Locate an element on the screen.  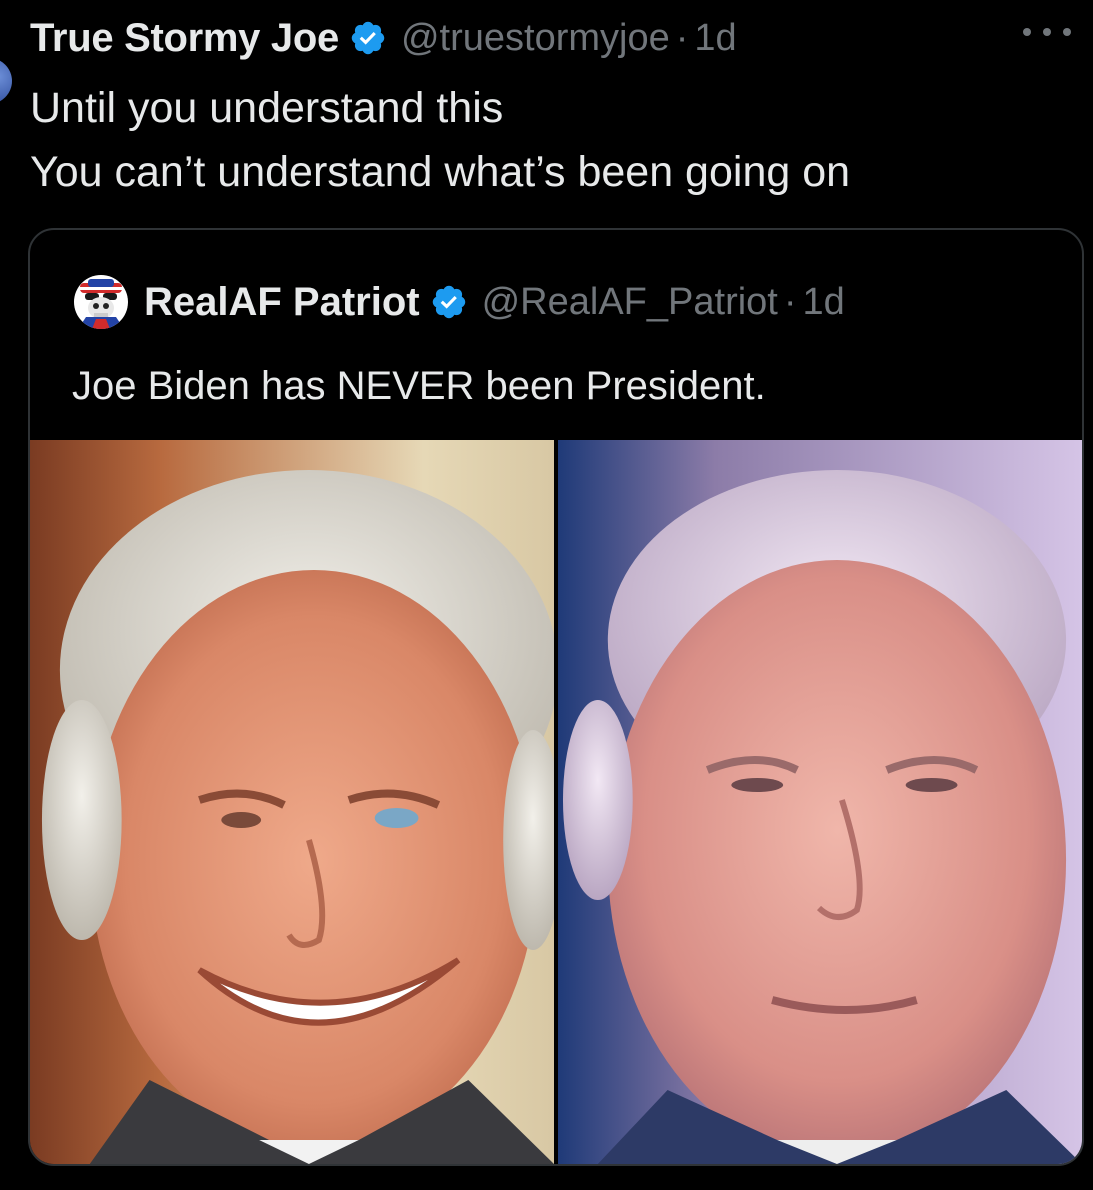
tweet-time: 1d is located at coordinates (715, 38).